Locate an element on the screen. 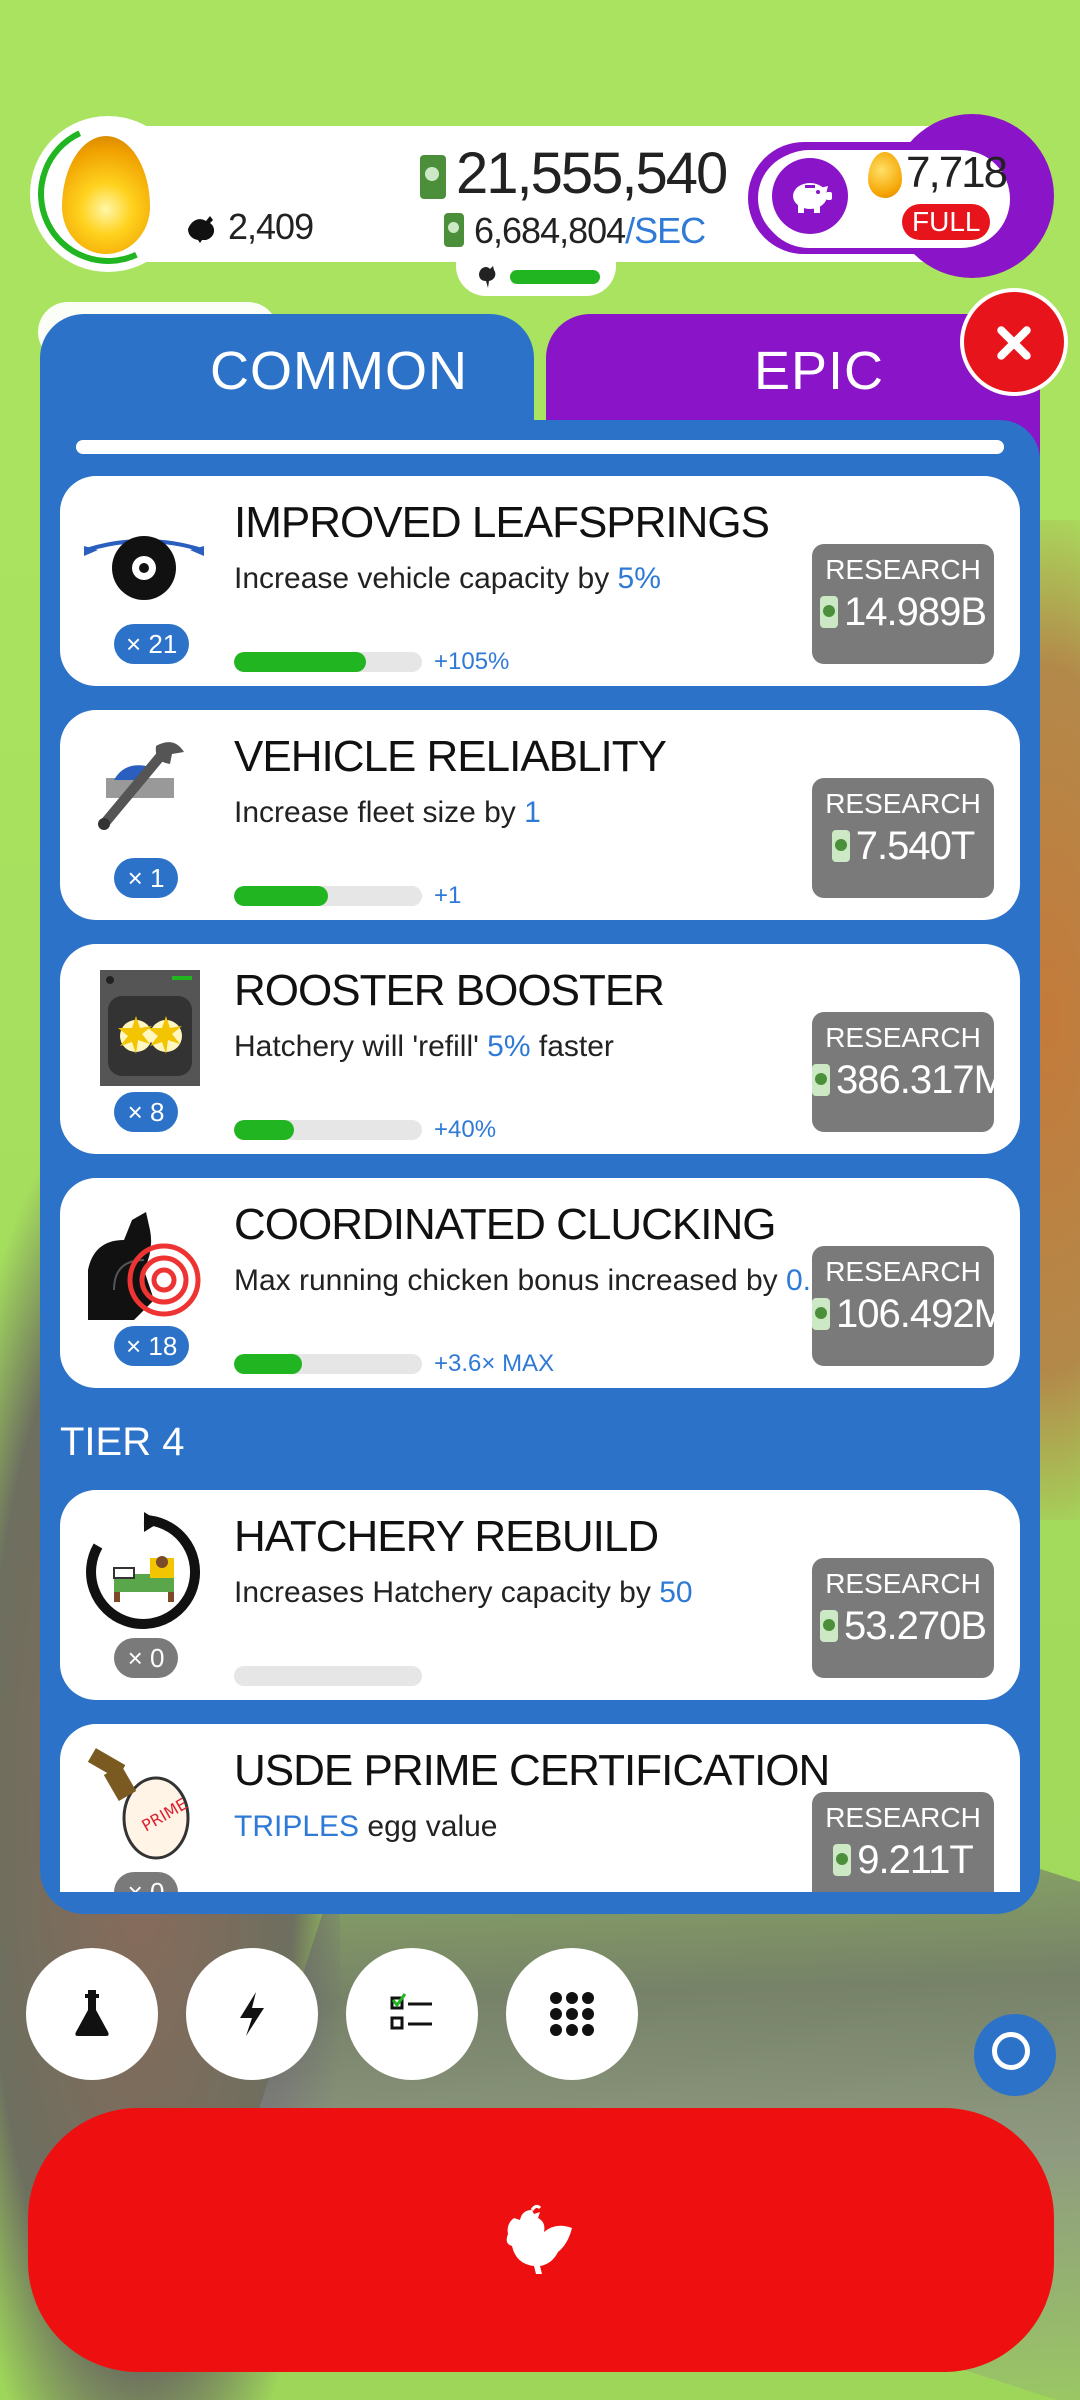  research-button: RESEARCH 53.270B is located at coordinates (903, 1618).